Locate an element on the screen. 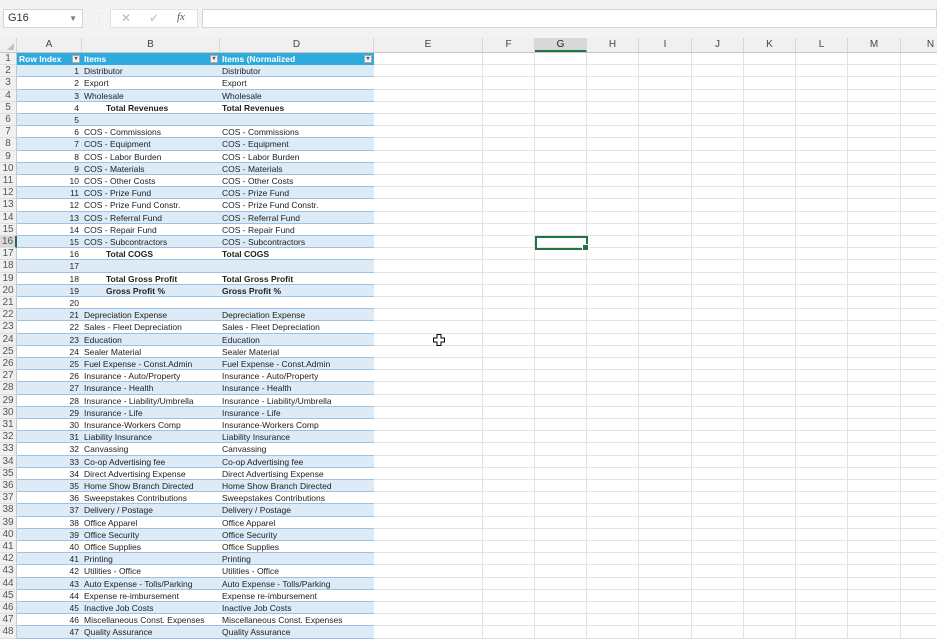 The image size is (937, 641). cell-h28 is located at coordinates (613, 388).